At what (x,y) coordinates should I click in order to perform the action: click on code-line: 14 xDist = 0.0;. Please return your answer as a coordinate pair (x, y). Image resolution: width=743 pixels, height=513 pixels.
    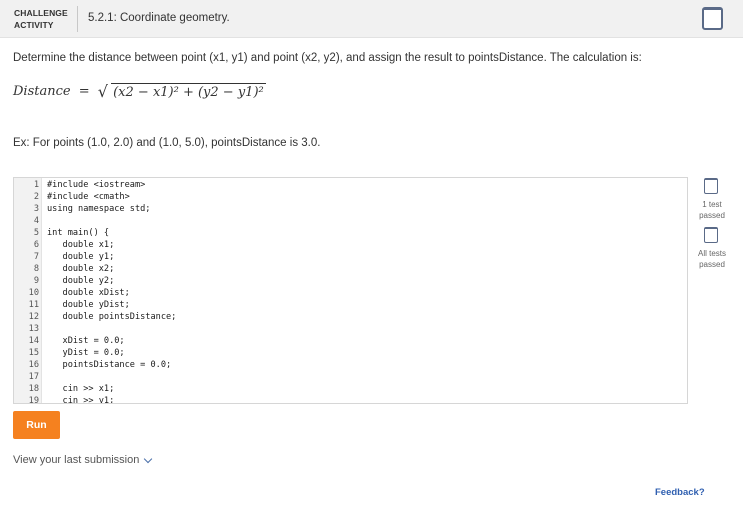
    Looking at the image, I should click on (350, 341).